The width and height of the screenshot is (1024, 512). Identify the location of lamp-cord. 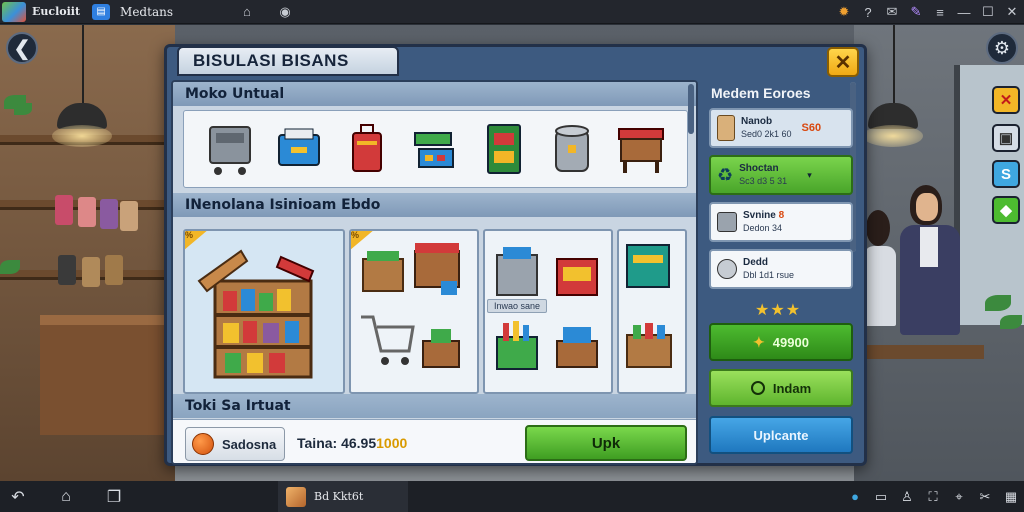
(83, 65).